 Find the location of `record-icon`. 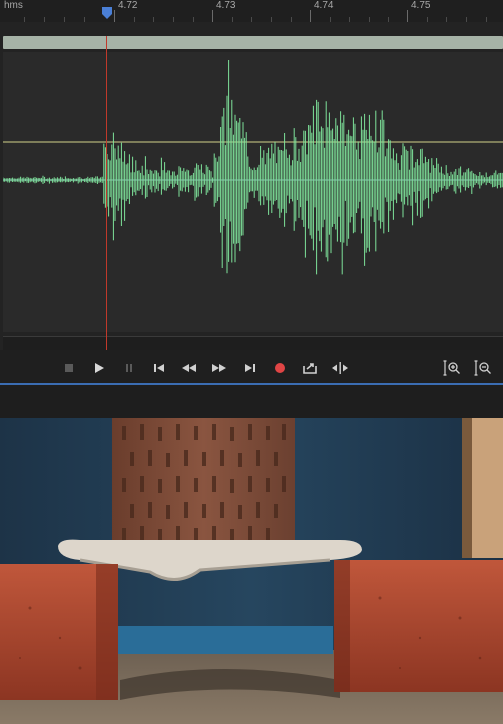

record-icon is located at coordinates (280, 368).